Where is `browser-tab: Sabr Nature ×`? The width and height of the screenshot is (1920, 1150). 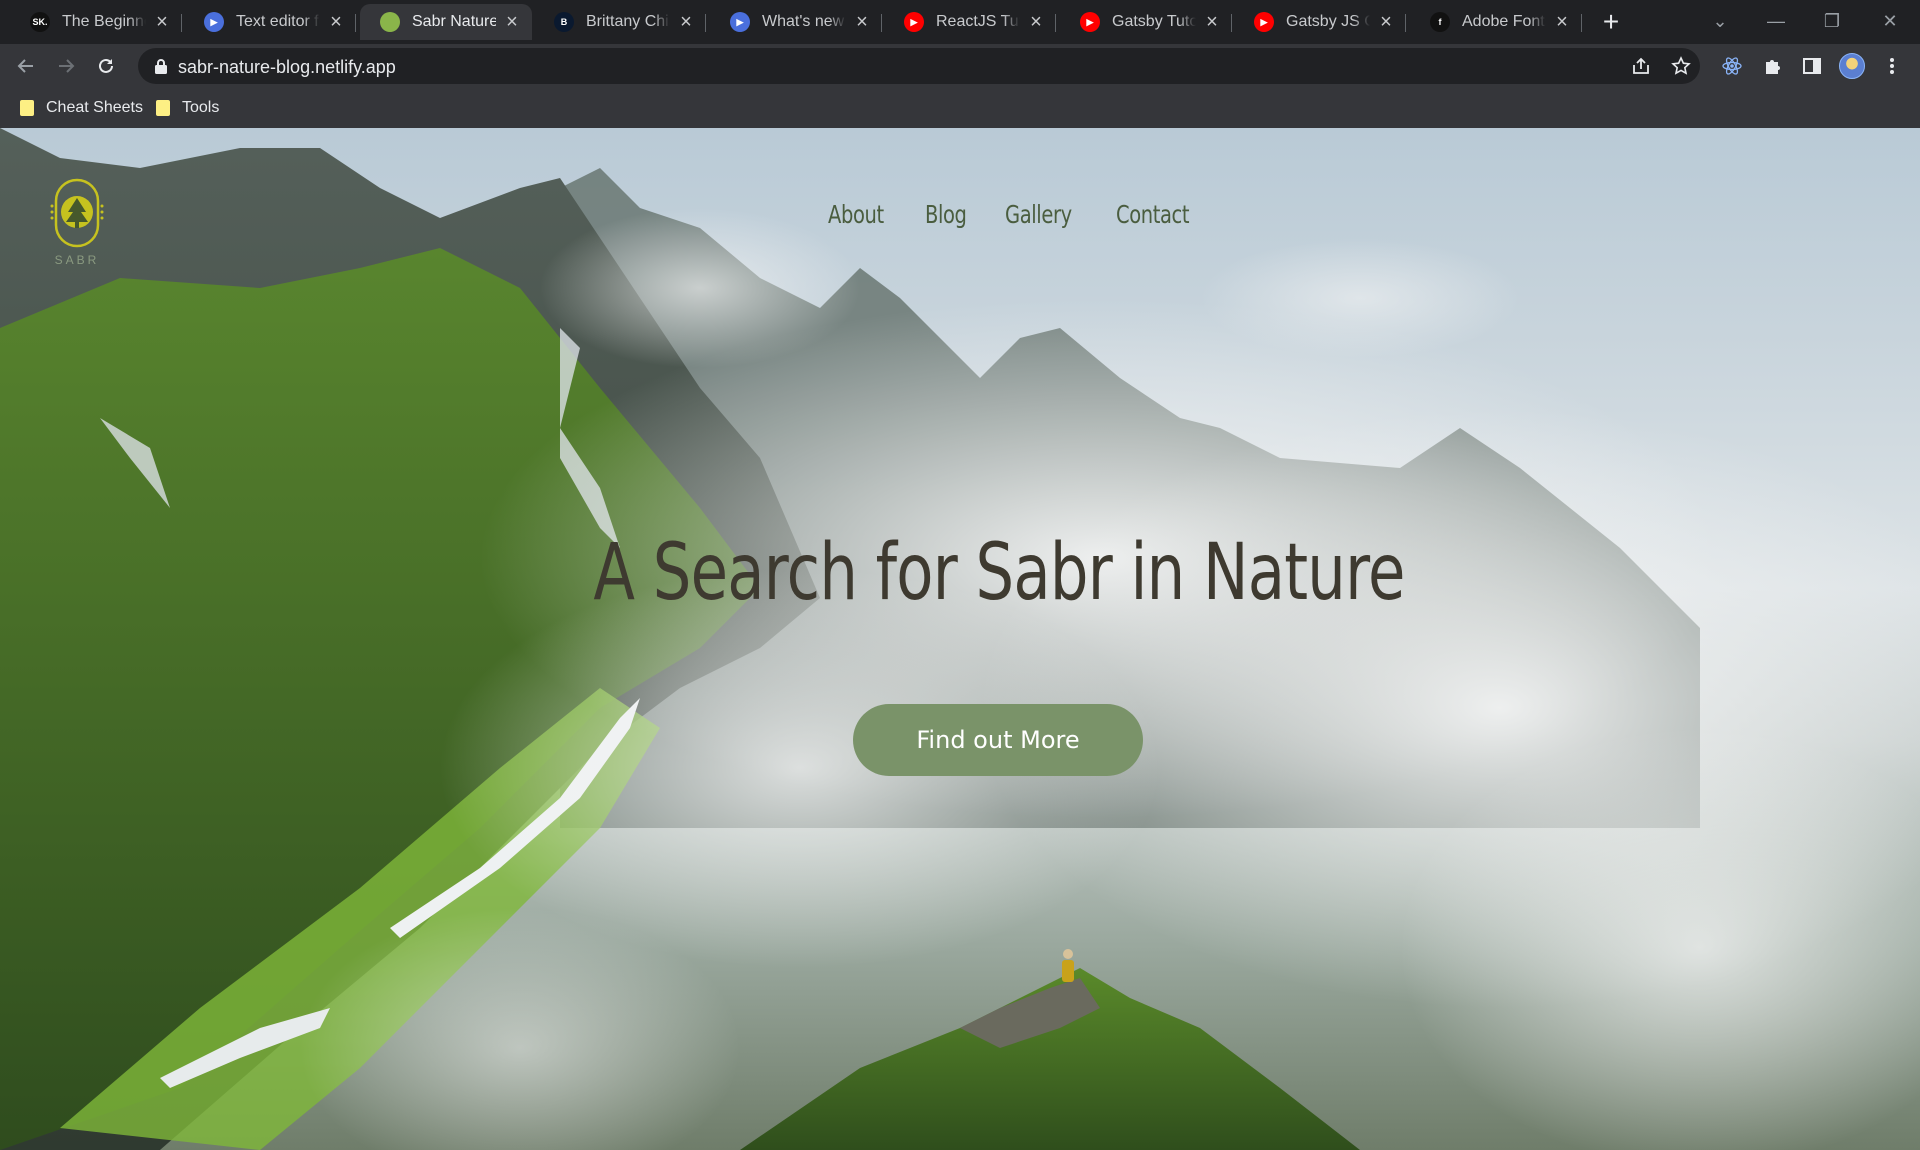
browser-tab: Sabr Nature × is located at coordinates (446, 22).